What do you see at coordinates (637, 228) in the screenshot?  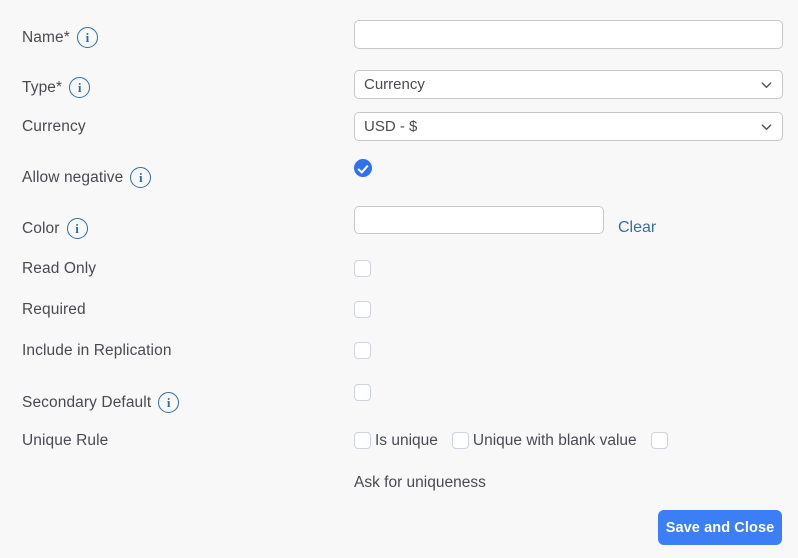 I see `clear-color-link: Clear` at bounding box center [637, 228].